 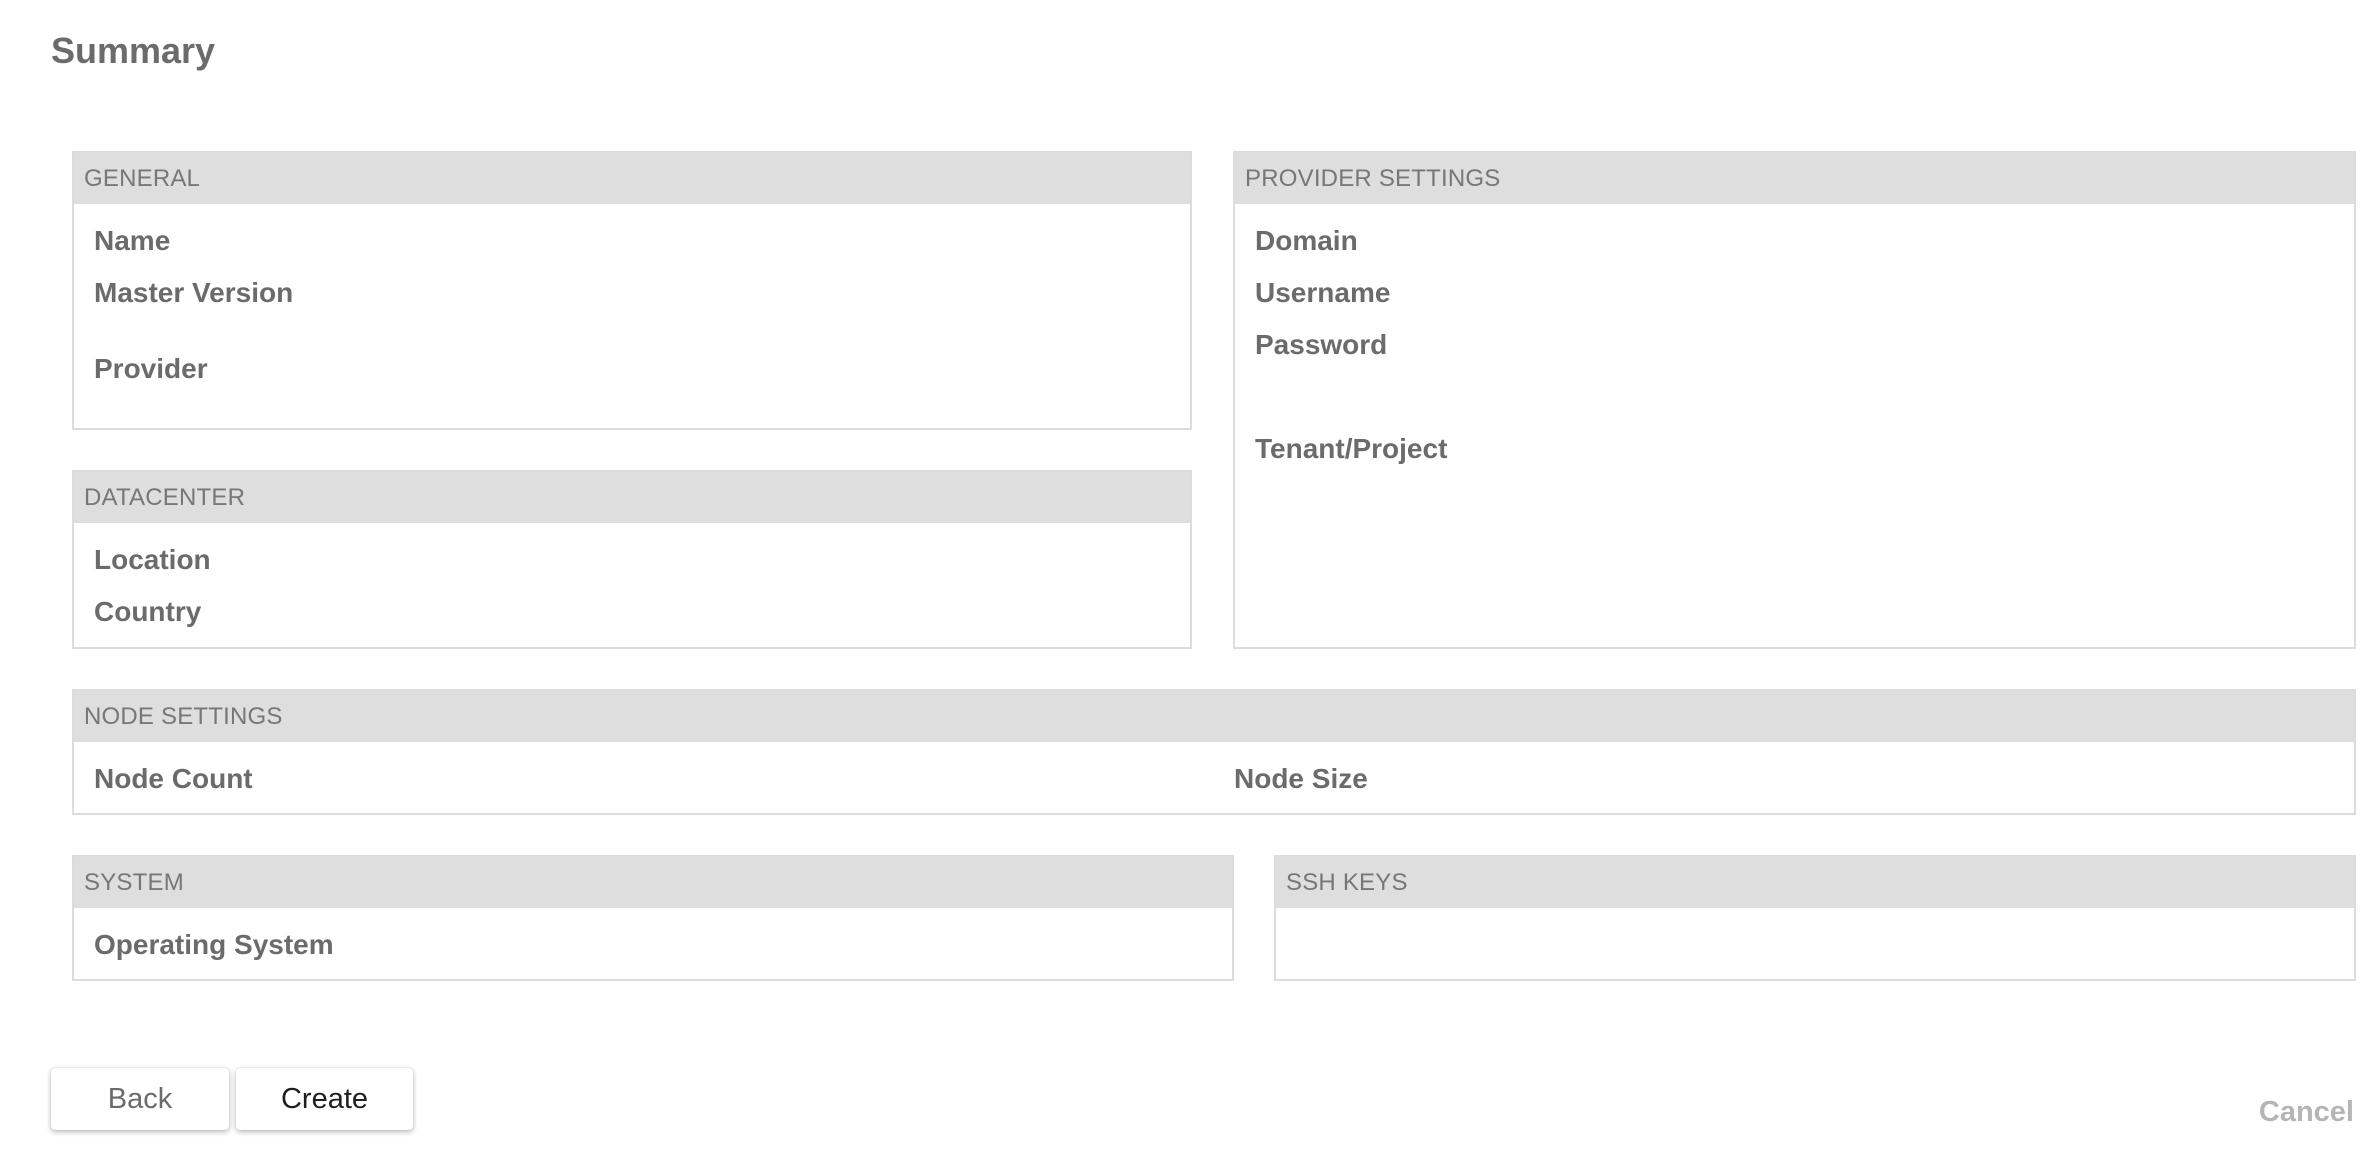 What do you see at coordinates (1306, 240) in the screenshot?
I see `domain-label: Domain` at bounding box center [1306, 240].